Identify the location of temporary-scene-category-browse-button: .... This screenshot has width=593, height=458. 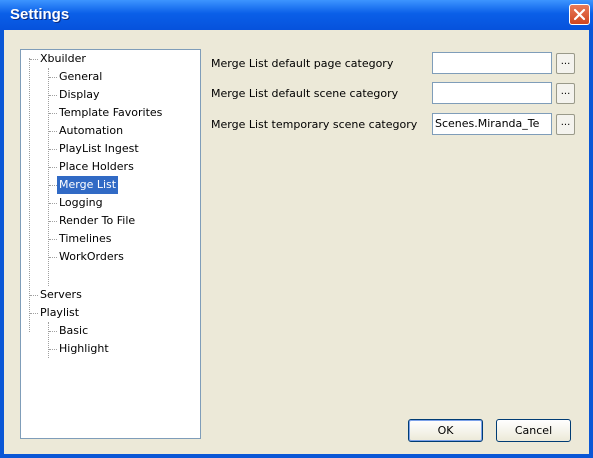
(565, 124).